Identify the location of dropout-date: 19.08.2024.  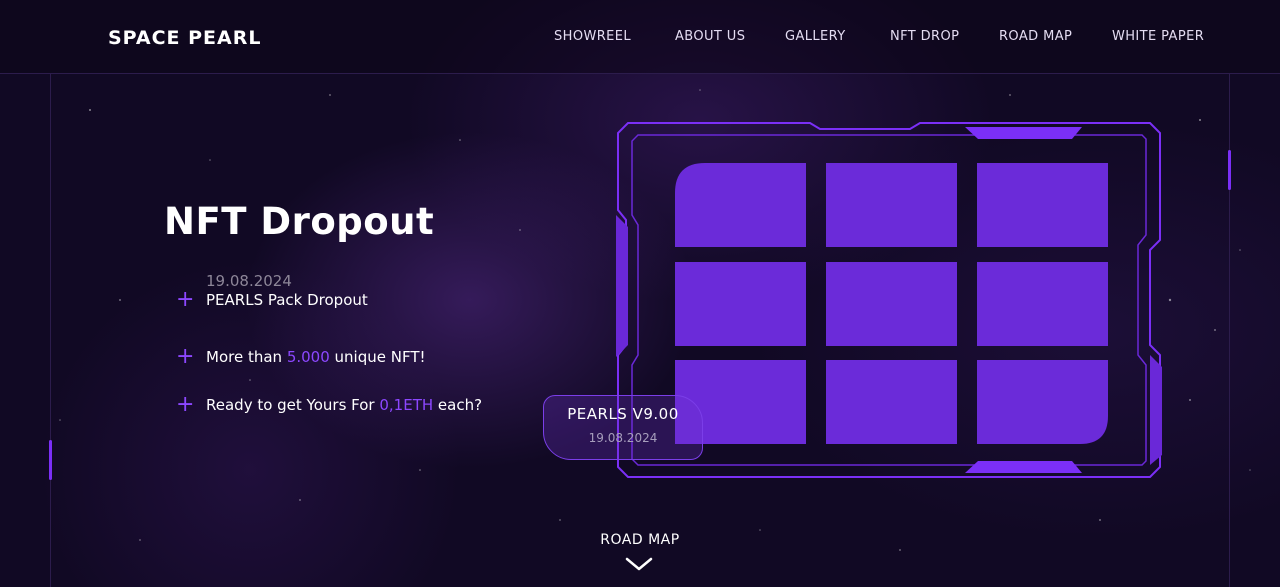
(249, 281).